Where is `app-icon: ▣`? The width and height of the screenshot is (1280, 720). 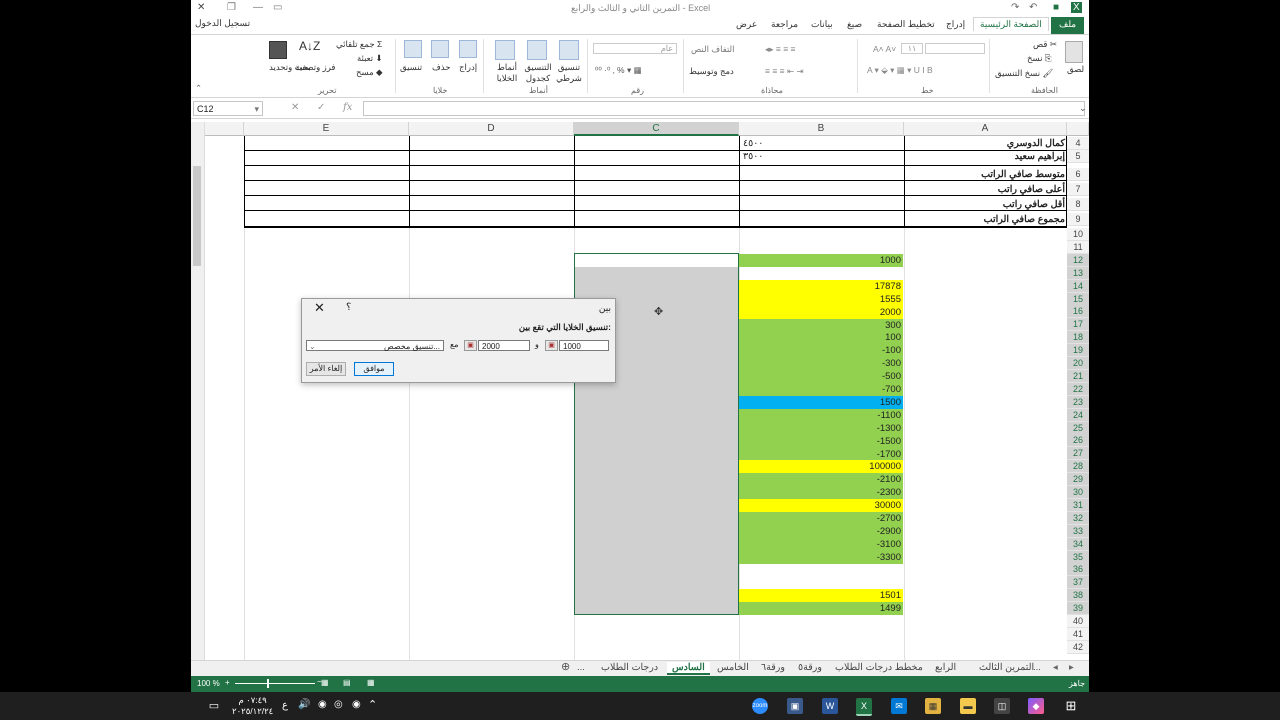 app-icon: ▣ is located at coordinates (795, 706).